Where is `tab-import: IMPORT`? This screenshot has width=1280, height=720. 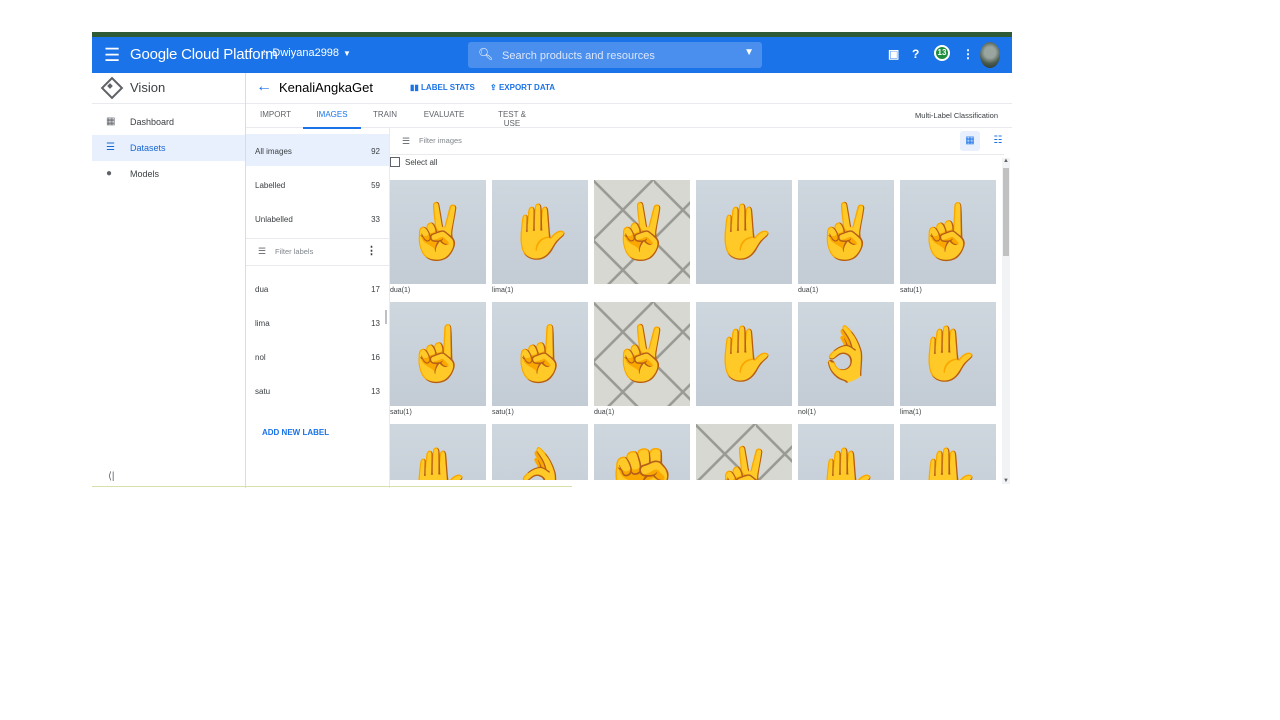
tab-import: IMPORT is located at coordinates (275, 118).